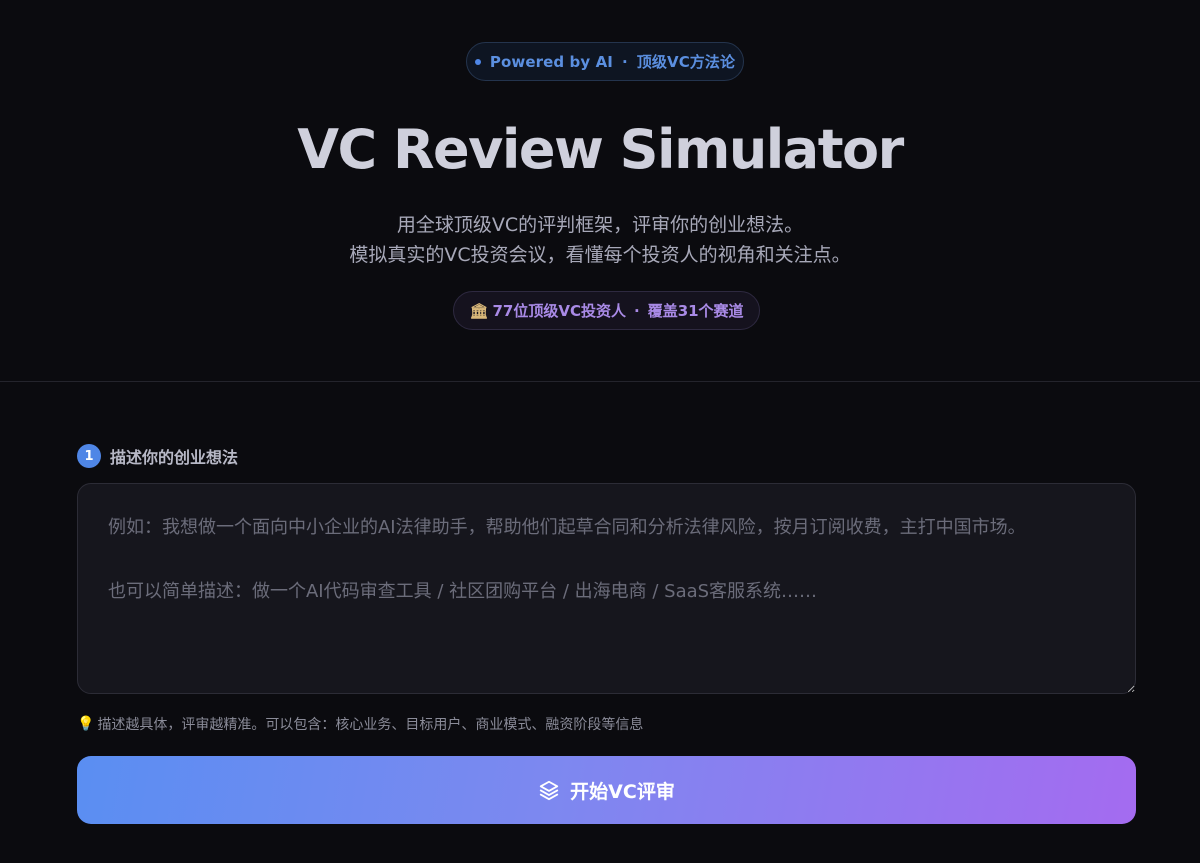  Describe the element at coordinates (477, 61) in the screenshot. I see `status-dot-icon` at that location.